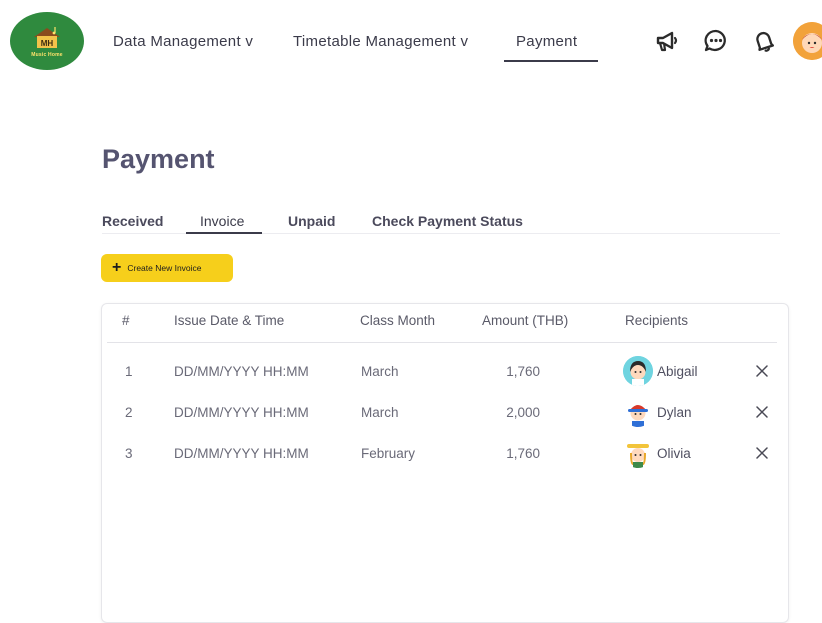 Image resolution: width=822 pixels, height=623 pixels. What do you see at coordinates (222, 221) in the screenshot?
I see `tab-invoice: Invoice` at bounding box center [222, 221].